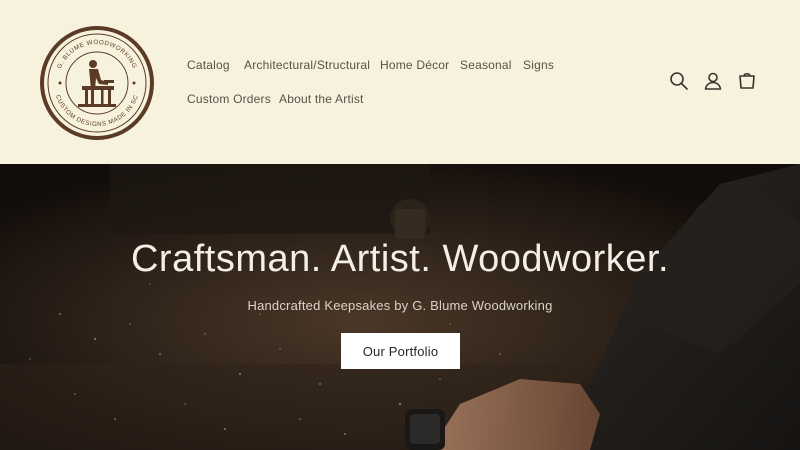  Describe the element at coordinates (307, 65) in the screenshot. I see `nav-item-architectural-structural: Architectural/Structural` at that location.